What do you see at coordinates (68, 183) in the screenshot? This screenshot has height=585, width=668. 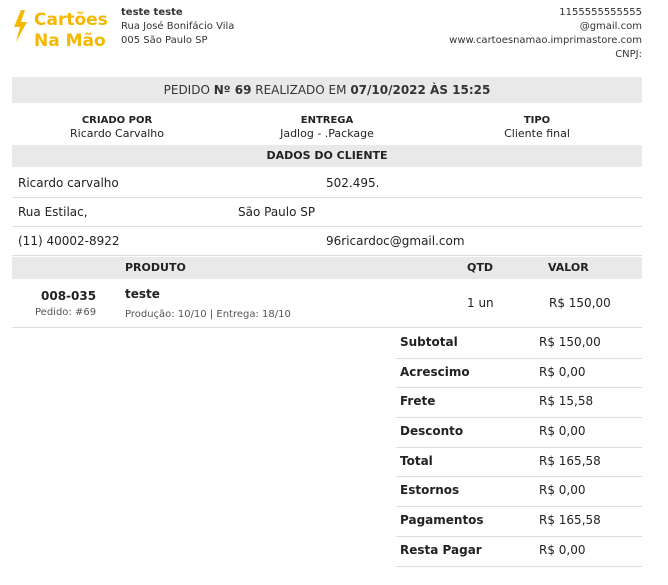 I see `client-name: Ricardo carvalho` at bounding box center [68, 183].